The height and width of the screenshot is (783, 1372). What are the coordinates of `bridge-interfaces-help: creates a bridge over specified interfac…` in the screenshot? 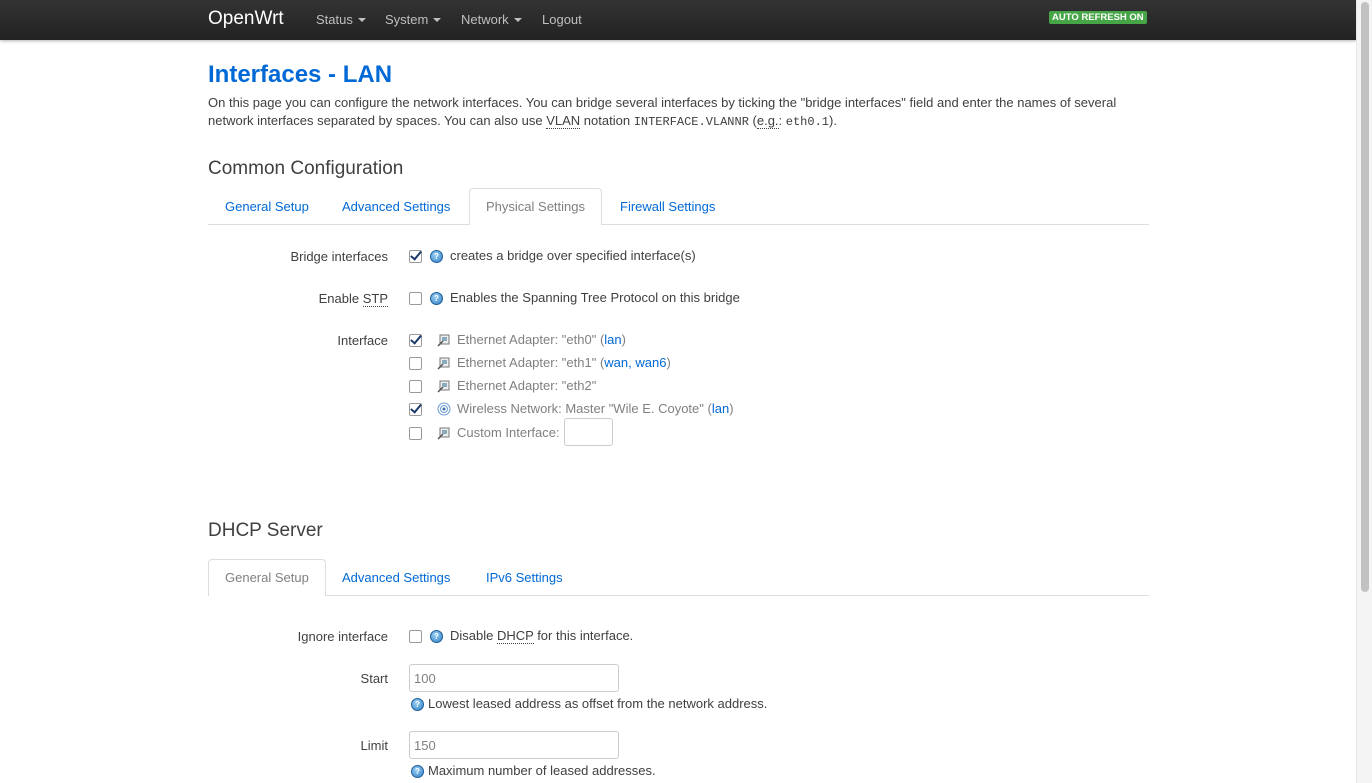 It's located at (573, 255).